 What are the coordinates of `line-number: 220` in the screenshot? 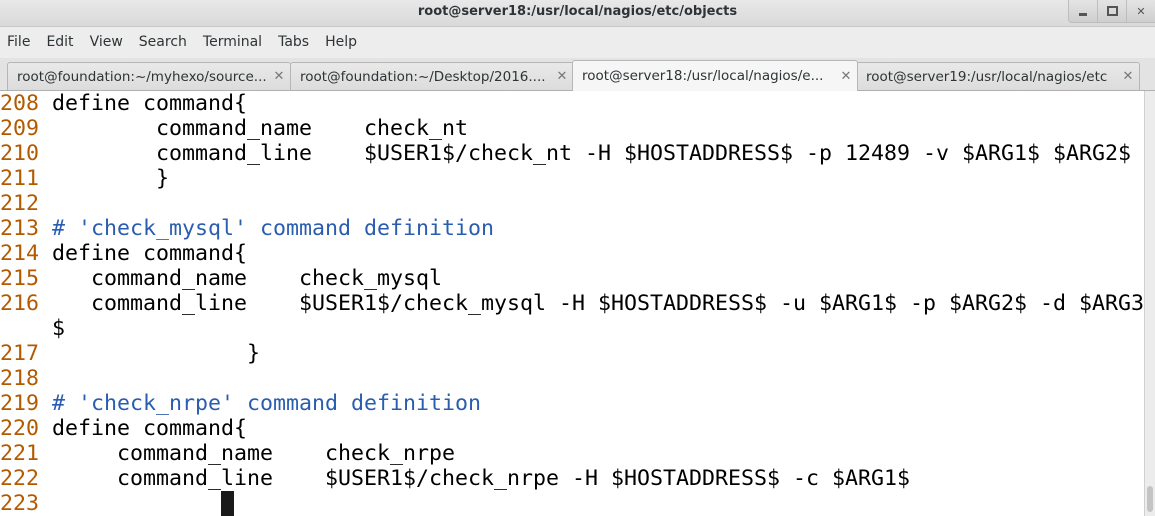 It's located at (26, 428).